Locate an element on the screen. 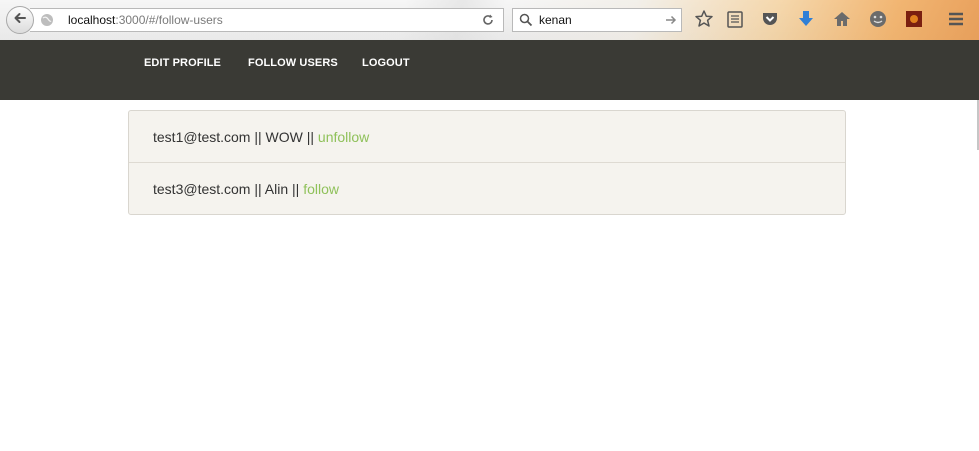  search-icon is located at coordinates (526, 22).